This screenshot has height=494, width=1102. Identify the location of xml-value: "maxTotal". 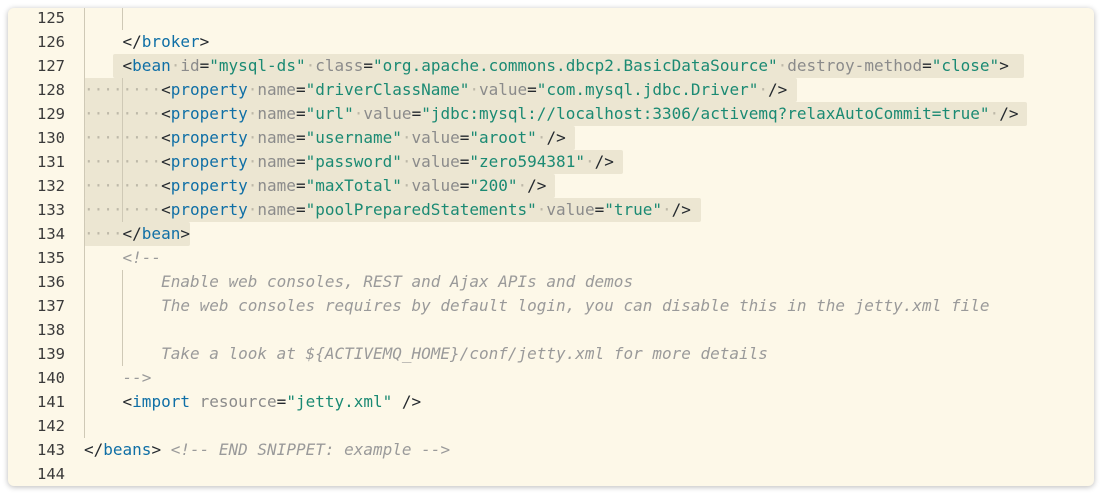
(353, 185).